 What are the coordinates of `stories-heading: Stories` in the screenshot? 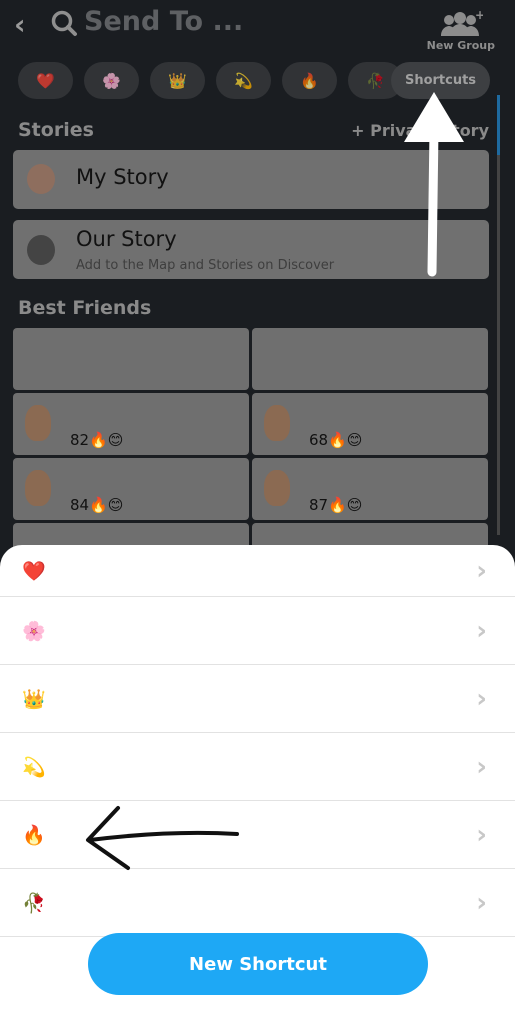 It's located at (56, 130).